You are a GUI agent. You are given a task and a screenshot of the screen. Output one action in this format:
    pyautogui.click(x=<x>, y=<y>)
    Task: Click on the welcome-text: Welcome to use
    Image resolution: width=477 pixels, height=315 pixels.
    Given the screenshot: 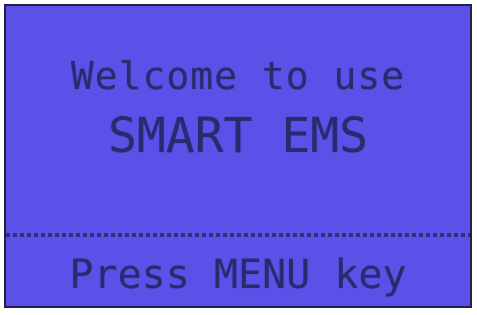 What is the action you would take?
    pyautogui.click(x=238, y=76)
    